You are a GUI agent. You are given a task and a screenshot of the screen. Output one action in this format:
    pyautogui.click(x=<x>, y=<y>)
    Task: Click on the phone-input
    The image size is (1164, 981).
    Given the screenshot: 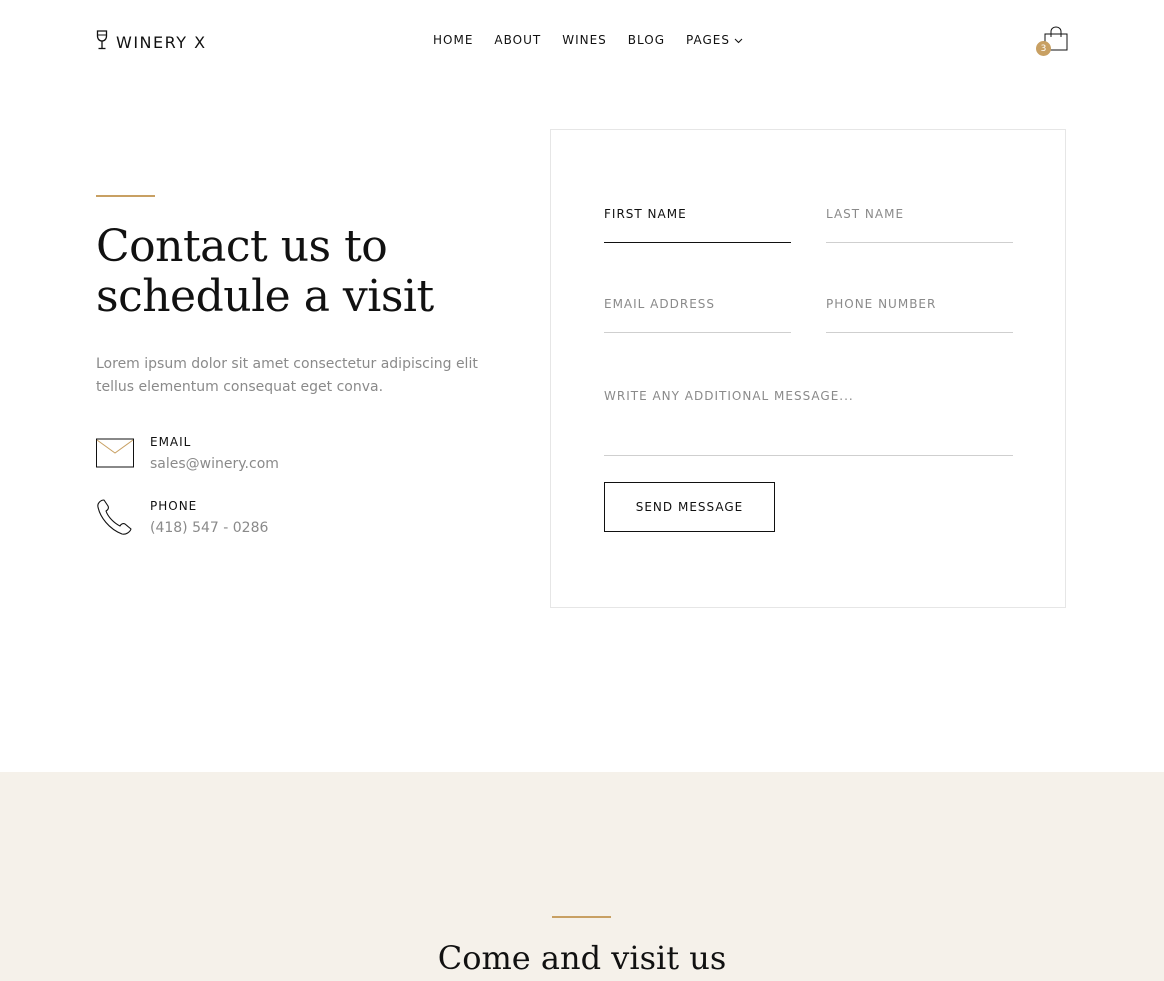 What is the action you would take?
    pyautogui.click(x=919, y=304)
    